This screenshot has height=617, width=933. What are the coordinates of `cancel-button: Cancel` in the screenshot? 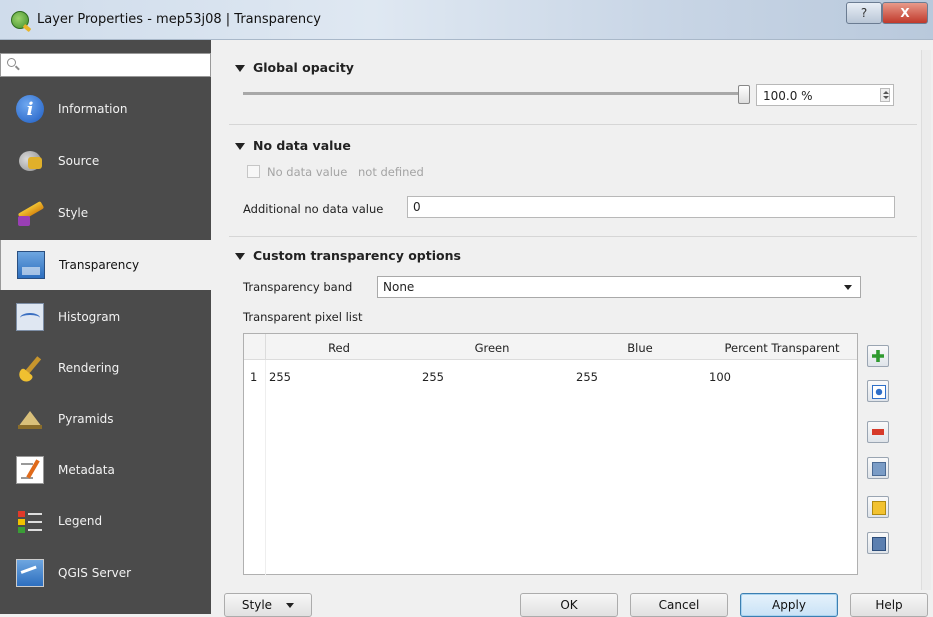 It's located at (679, 605).